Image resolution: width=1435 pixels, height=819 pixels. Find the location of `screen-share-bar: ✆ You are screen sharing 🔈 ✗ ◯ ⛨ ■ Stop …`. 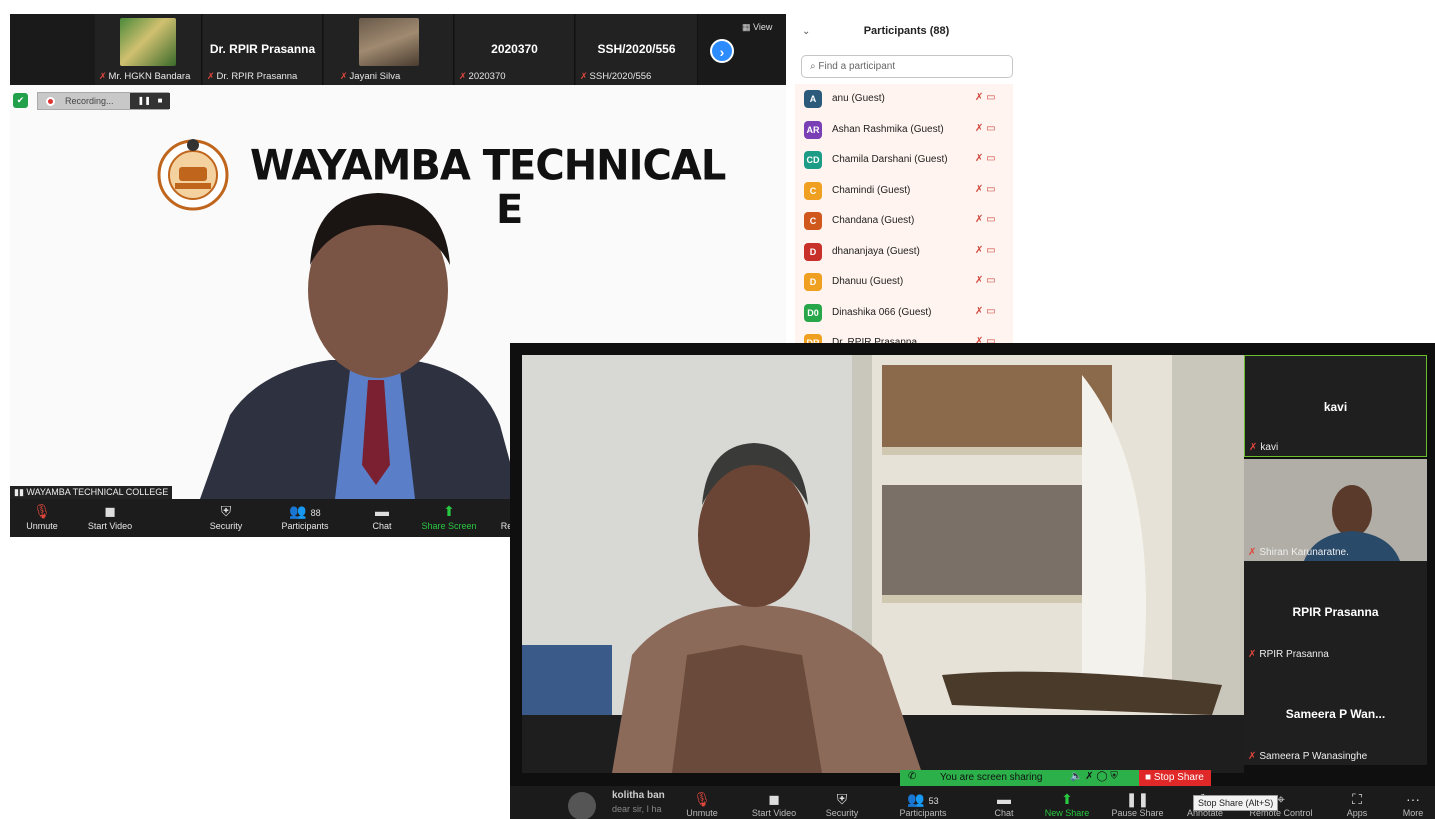

screen-share-bar: ✆ You are screen sharing 🔈 ✗ ◯ ⛨ ■ Stop … is located at coordinates (1055, 778).